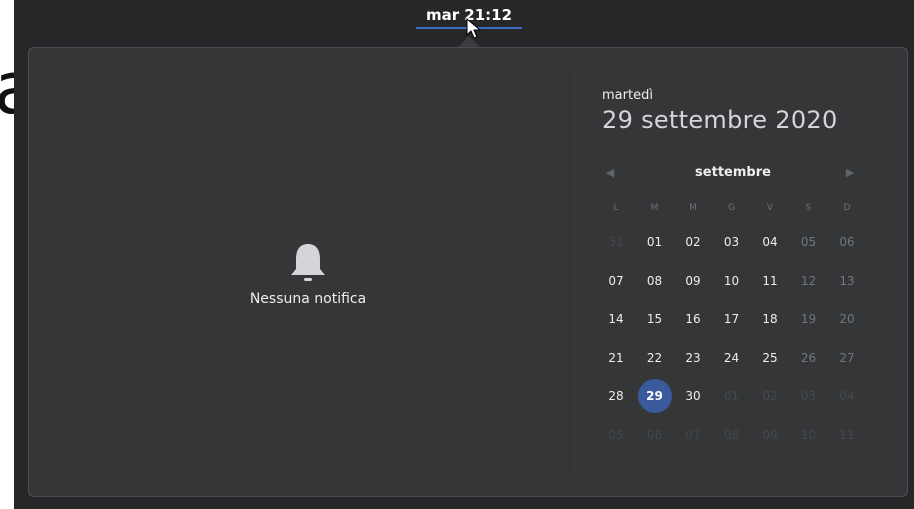  I want to click on calendar-day-number: 17, so click(731, 319).